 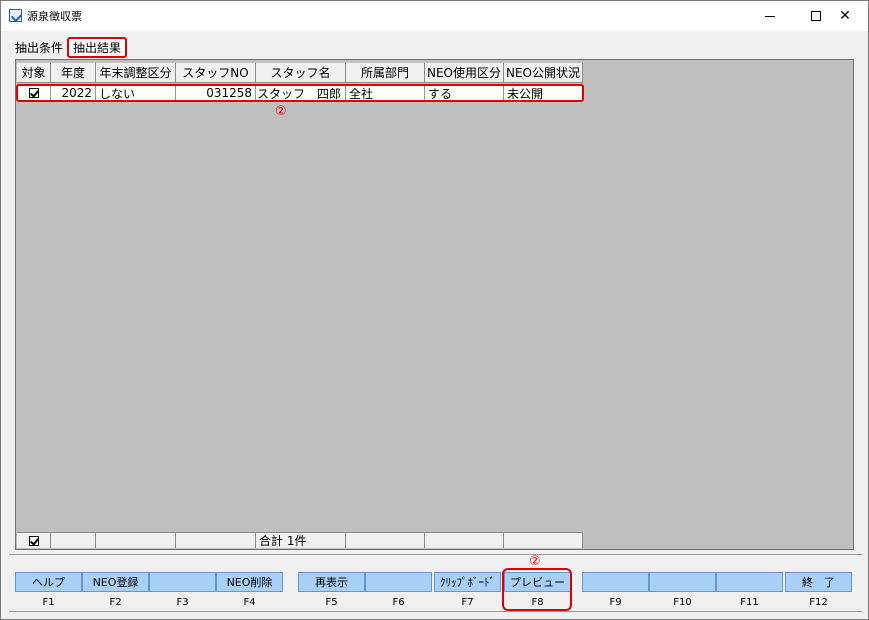 What do you see at coordinates (301, 540) in the screenshot?
I see `footer-total: 合計 1件` at bounding box center [301, 540].